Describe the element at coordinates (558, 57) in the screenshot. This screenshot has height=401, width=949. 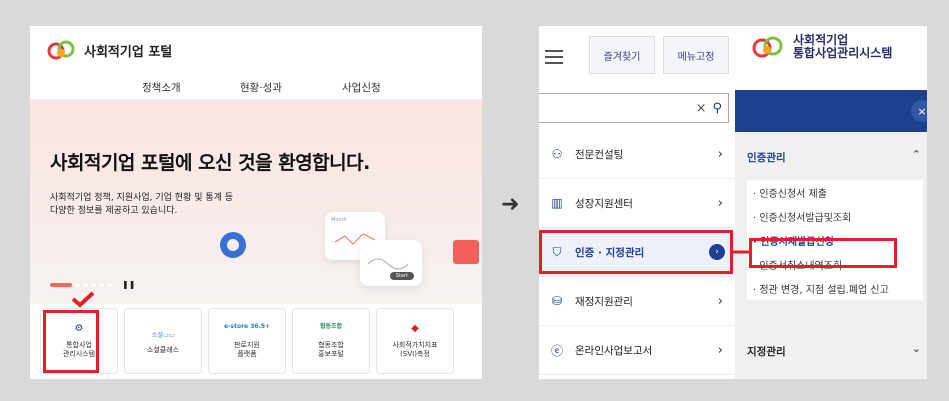
I see `hamburger-menu-icon` at that location.